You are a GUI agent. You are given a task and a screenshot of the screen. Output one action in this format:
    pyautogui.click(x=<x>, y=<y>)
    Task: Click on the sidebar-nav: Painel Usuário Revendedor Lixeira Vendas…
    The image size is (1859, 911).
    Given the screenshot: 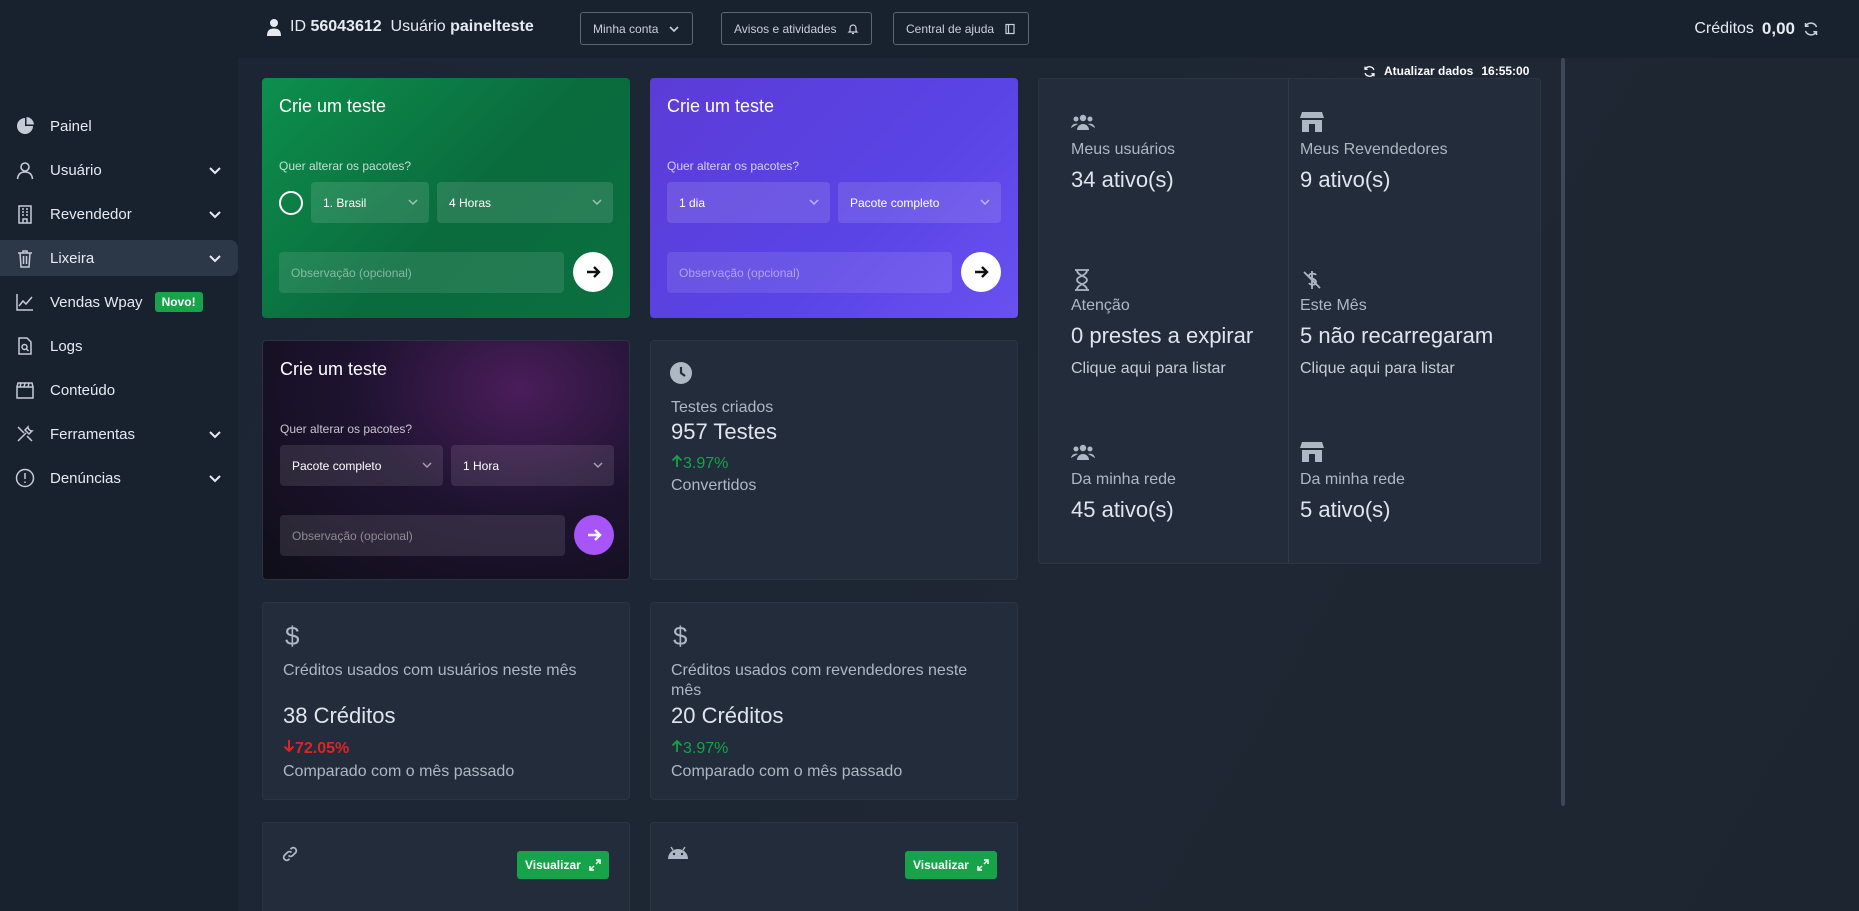 What is the action you would take?
    pyautogui.click(x=119, y=306)
    